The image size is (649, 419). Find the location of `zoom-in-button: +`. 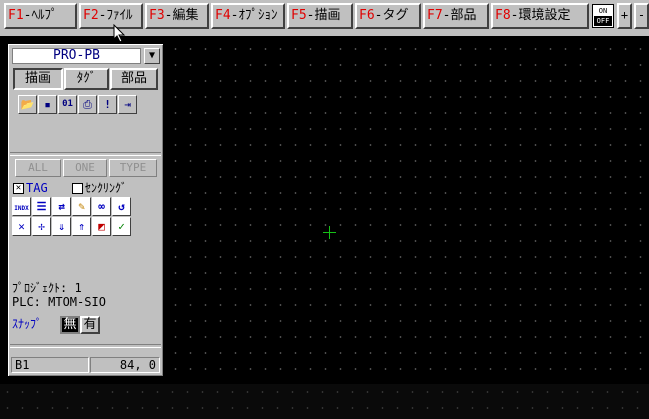

zoom-in-button: + is located at coordinates (624, 16).